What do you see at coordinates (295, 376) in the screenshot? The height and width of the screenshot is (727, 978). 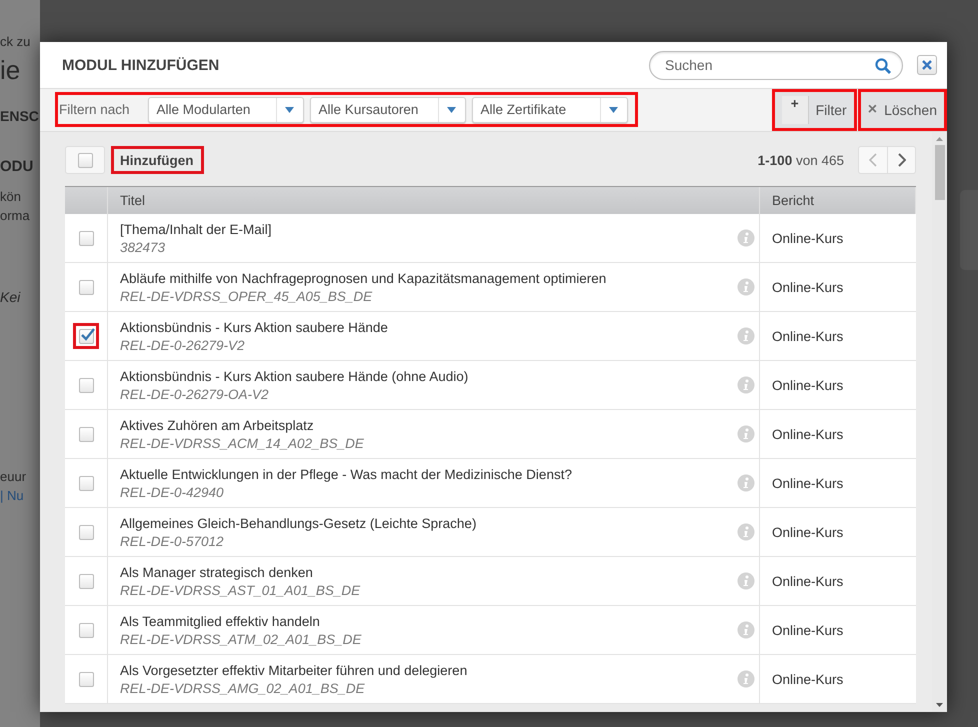 I see `module-title: Aktionsbündnis - Kurs Aktion saubere Hände (ohne Audio)` at bounding box center [295, 376].